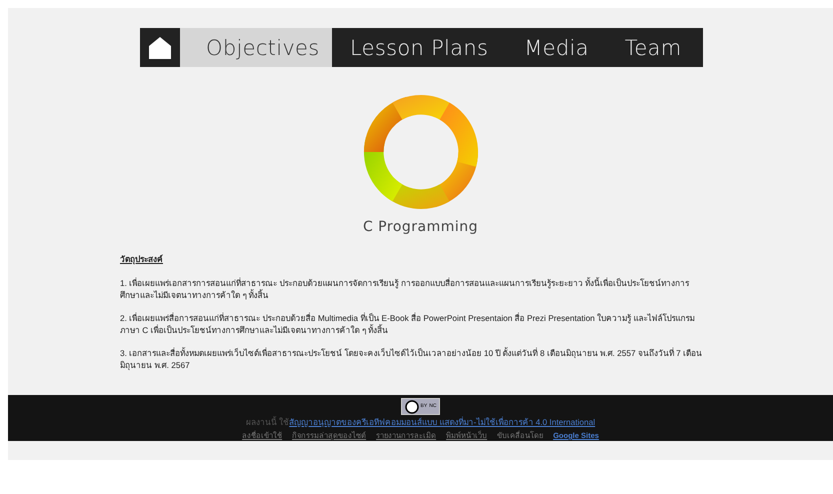 This screenshot has height=494, width=833. What do you see at coordinates (142, 259) in the screenshot?
I see `section-heading: วัตถุประสงค์` at bounding box center [142, 259].